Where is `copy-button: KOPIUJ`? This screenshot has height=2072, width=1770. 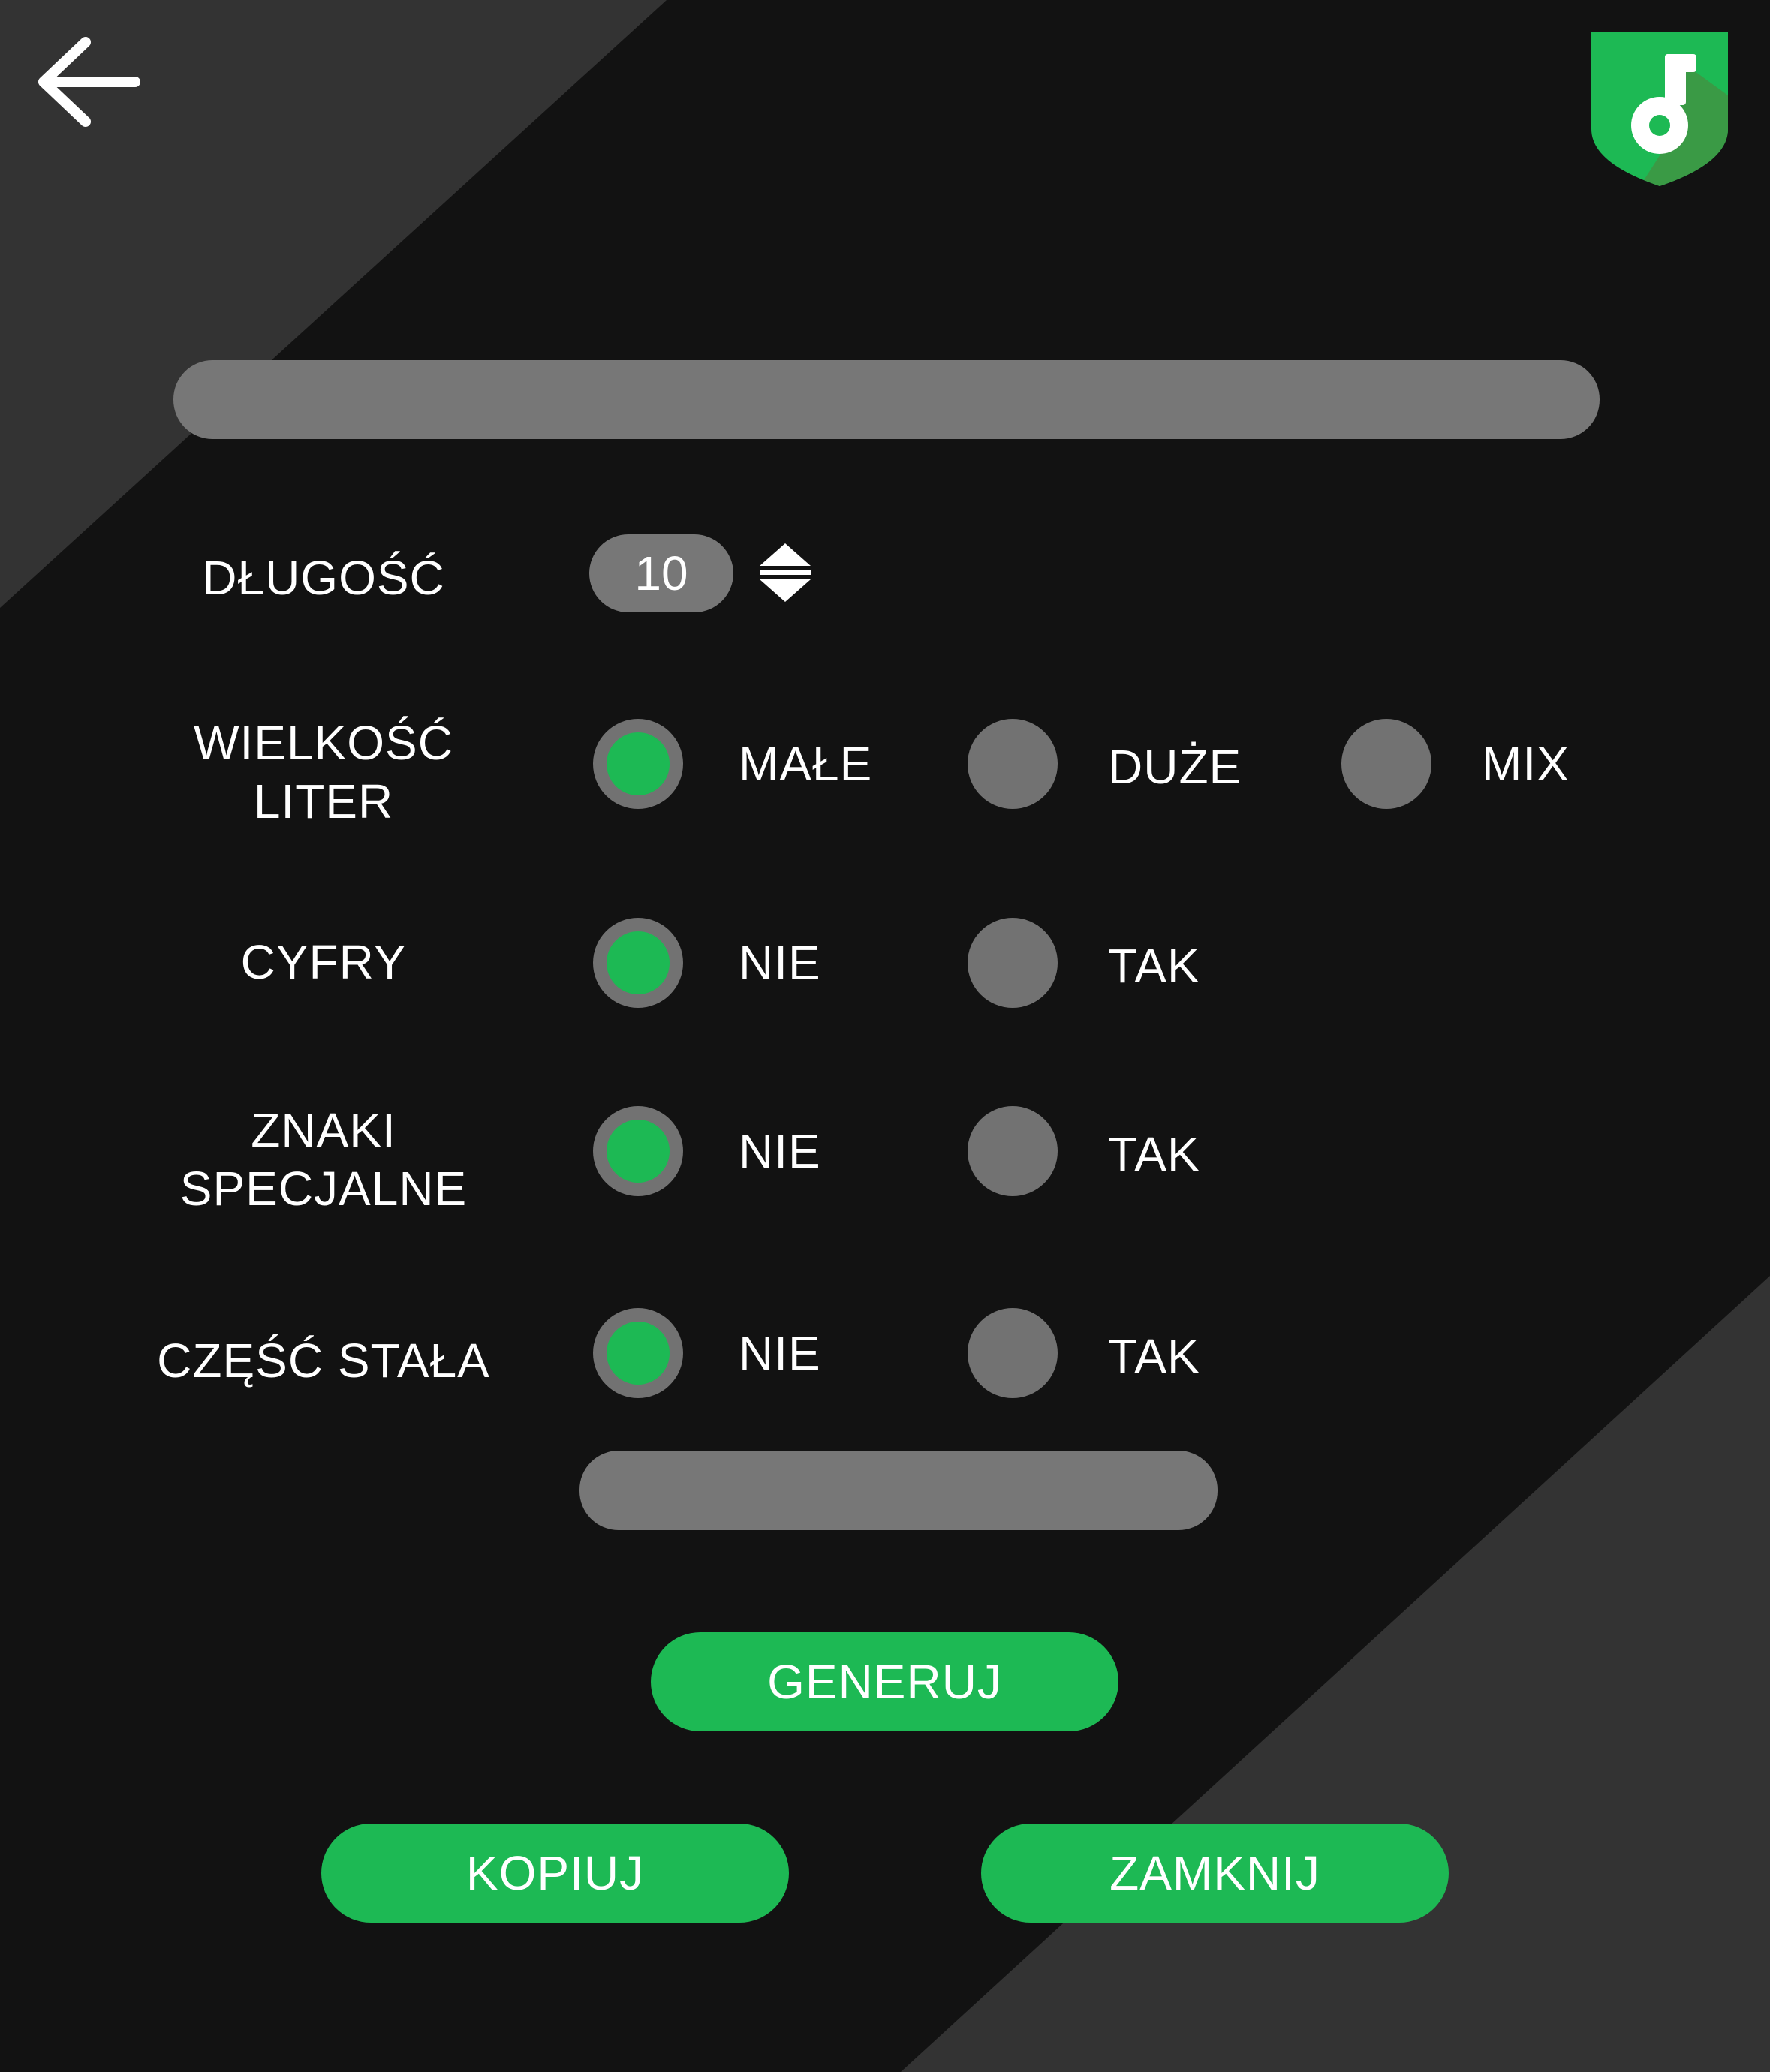
copy-button: KOPIUJ is located at coordinates (555, 1873).